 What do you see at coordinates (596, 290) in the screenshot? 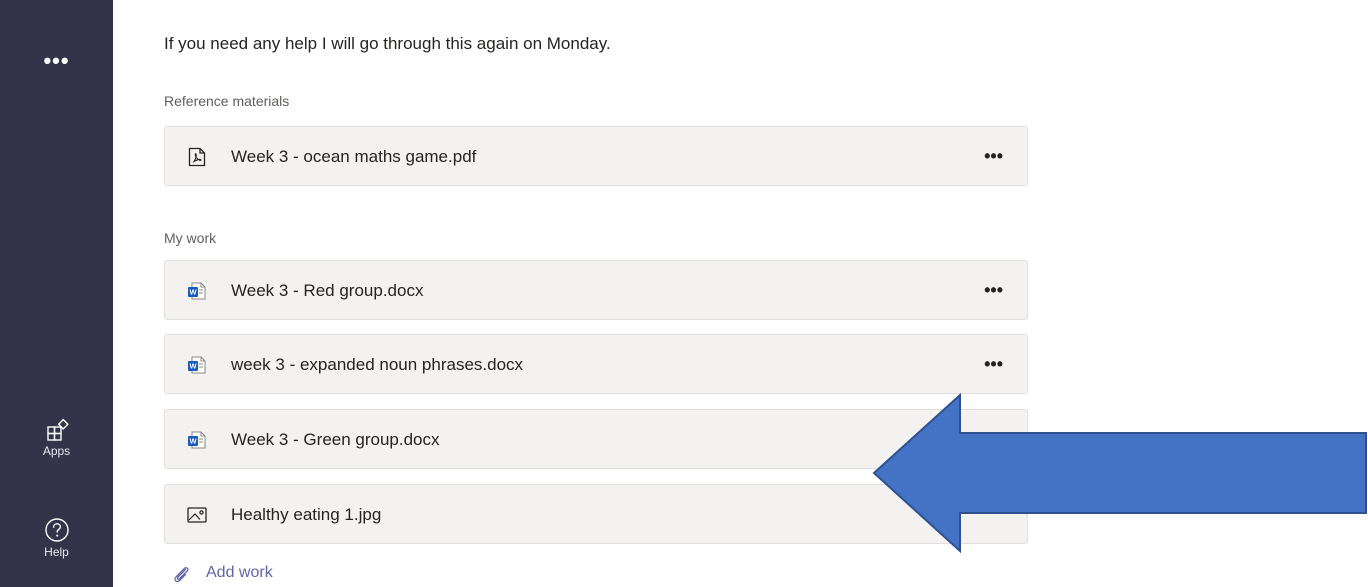
I see `my-work-file-card: W Week 3 - Red group.docx •••` at bounding box center [596, 290].